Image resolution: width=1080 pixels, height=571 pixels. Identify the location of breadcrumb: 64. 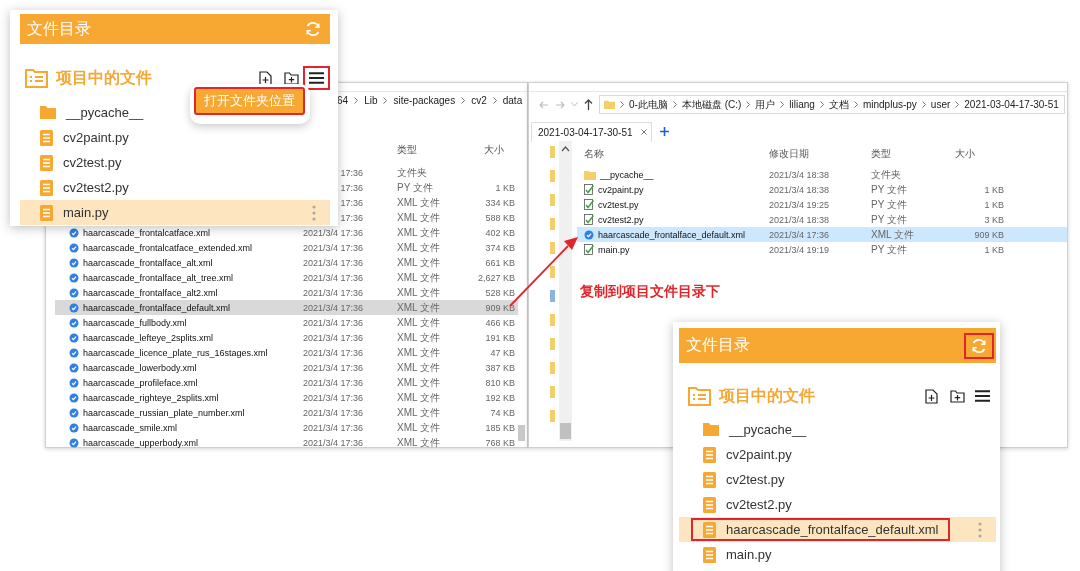
(343, 100).